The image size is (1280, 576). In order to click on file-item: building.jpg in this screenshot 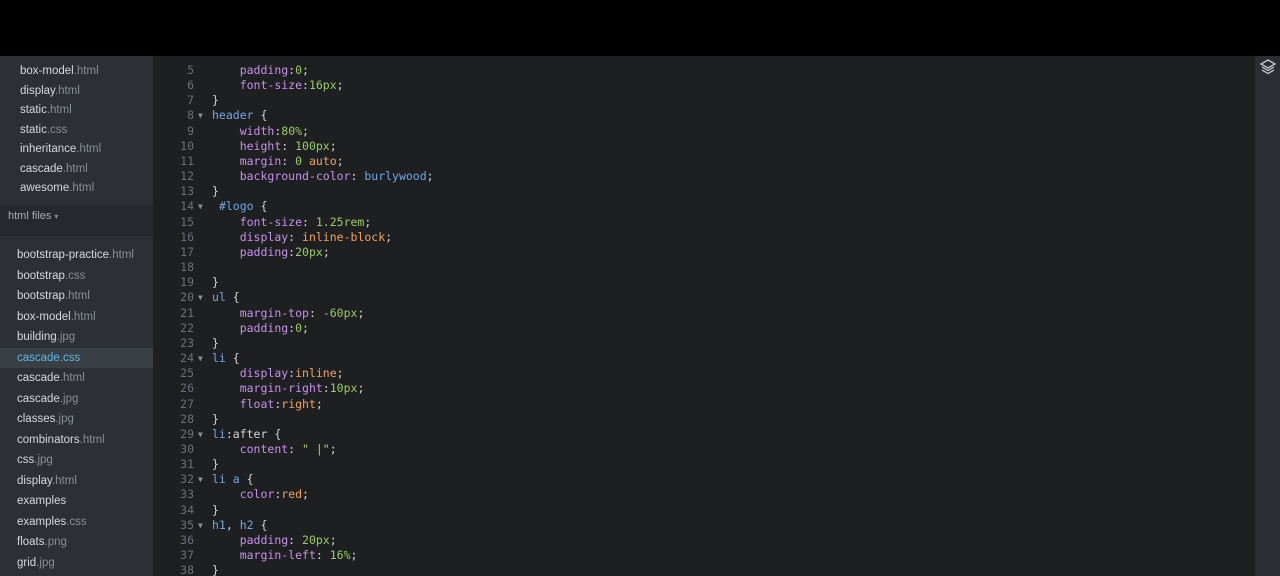, I will do `click(46, 337)`.